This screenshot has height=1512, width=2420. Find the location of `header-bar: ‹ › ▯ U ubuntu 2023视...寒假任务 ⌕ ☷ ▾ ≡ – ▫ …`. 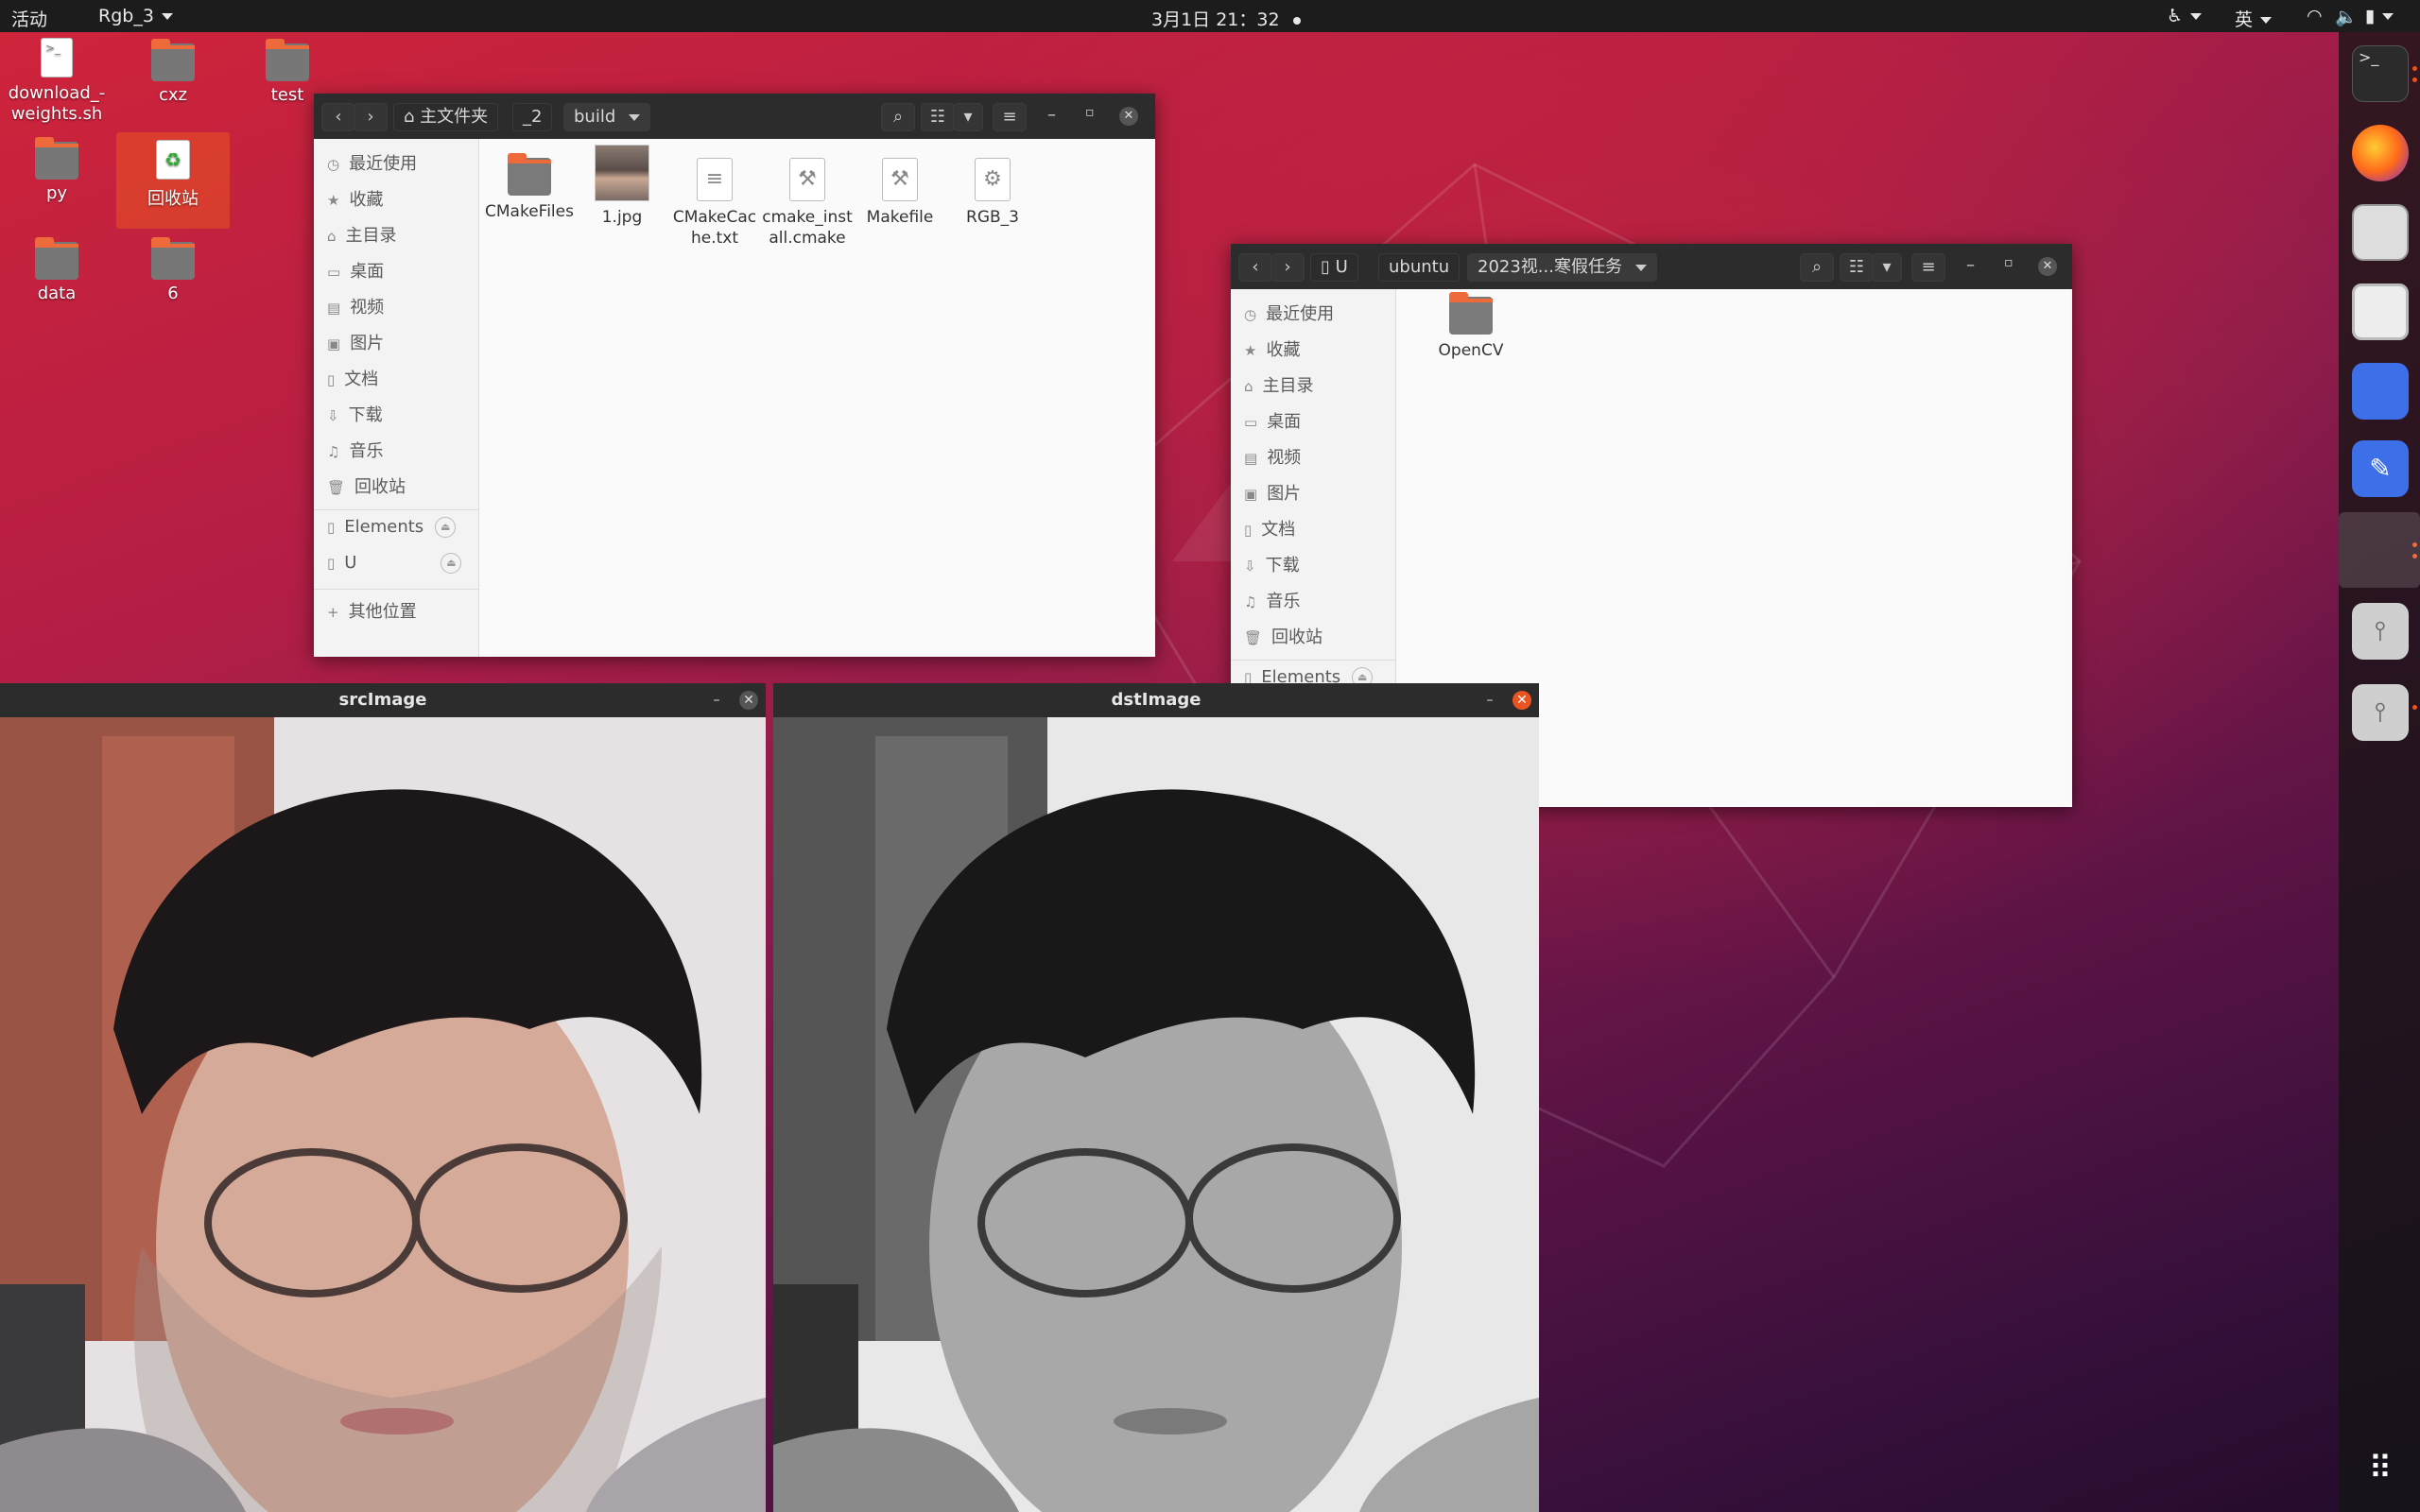

header-bar: ‹ › ▯ U ubuntu 2023视...寒假任务 ⌕ ☷ ▾ ≡ – ▫ … is located at coordinates (1651, 266).